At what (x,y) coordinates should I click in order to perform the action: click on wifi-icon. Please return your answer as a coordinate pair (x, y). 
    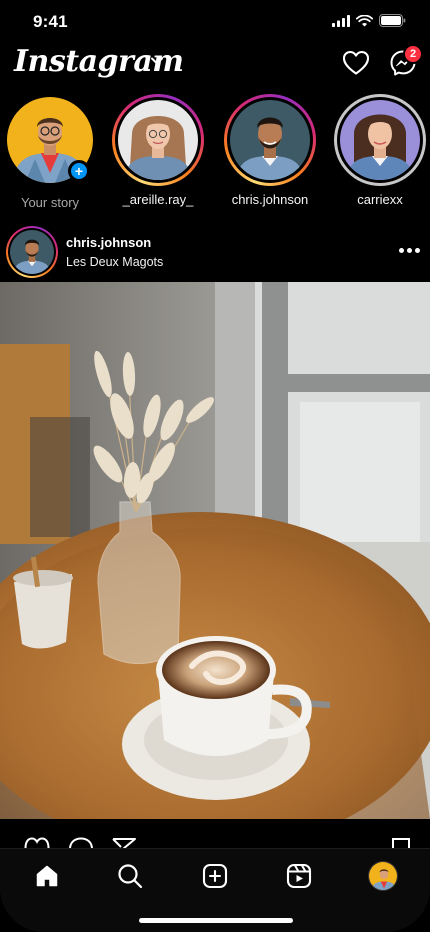
    Looking at the image, I should click on (364, 20).